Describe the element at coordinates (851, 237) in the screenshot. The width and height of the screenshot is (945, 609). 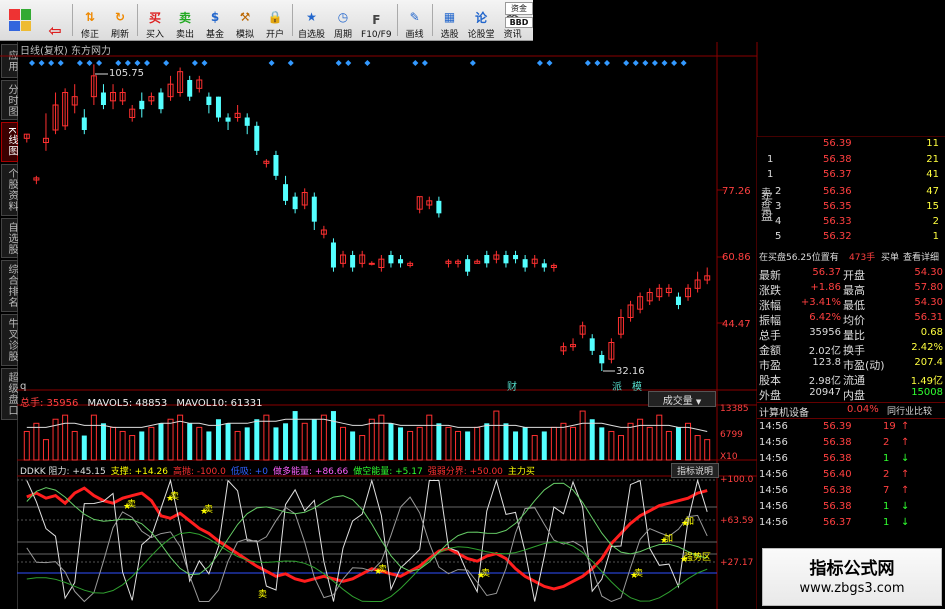
I see `bid-row: 5 56.32 1` at that location.